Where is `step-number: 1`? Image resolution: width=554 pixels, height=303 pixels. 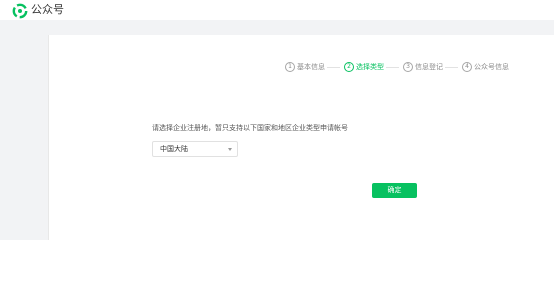
step-number: 1 is located at coordinates (290, 67).